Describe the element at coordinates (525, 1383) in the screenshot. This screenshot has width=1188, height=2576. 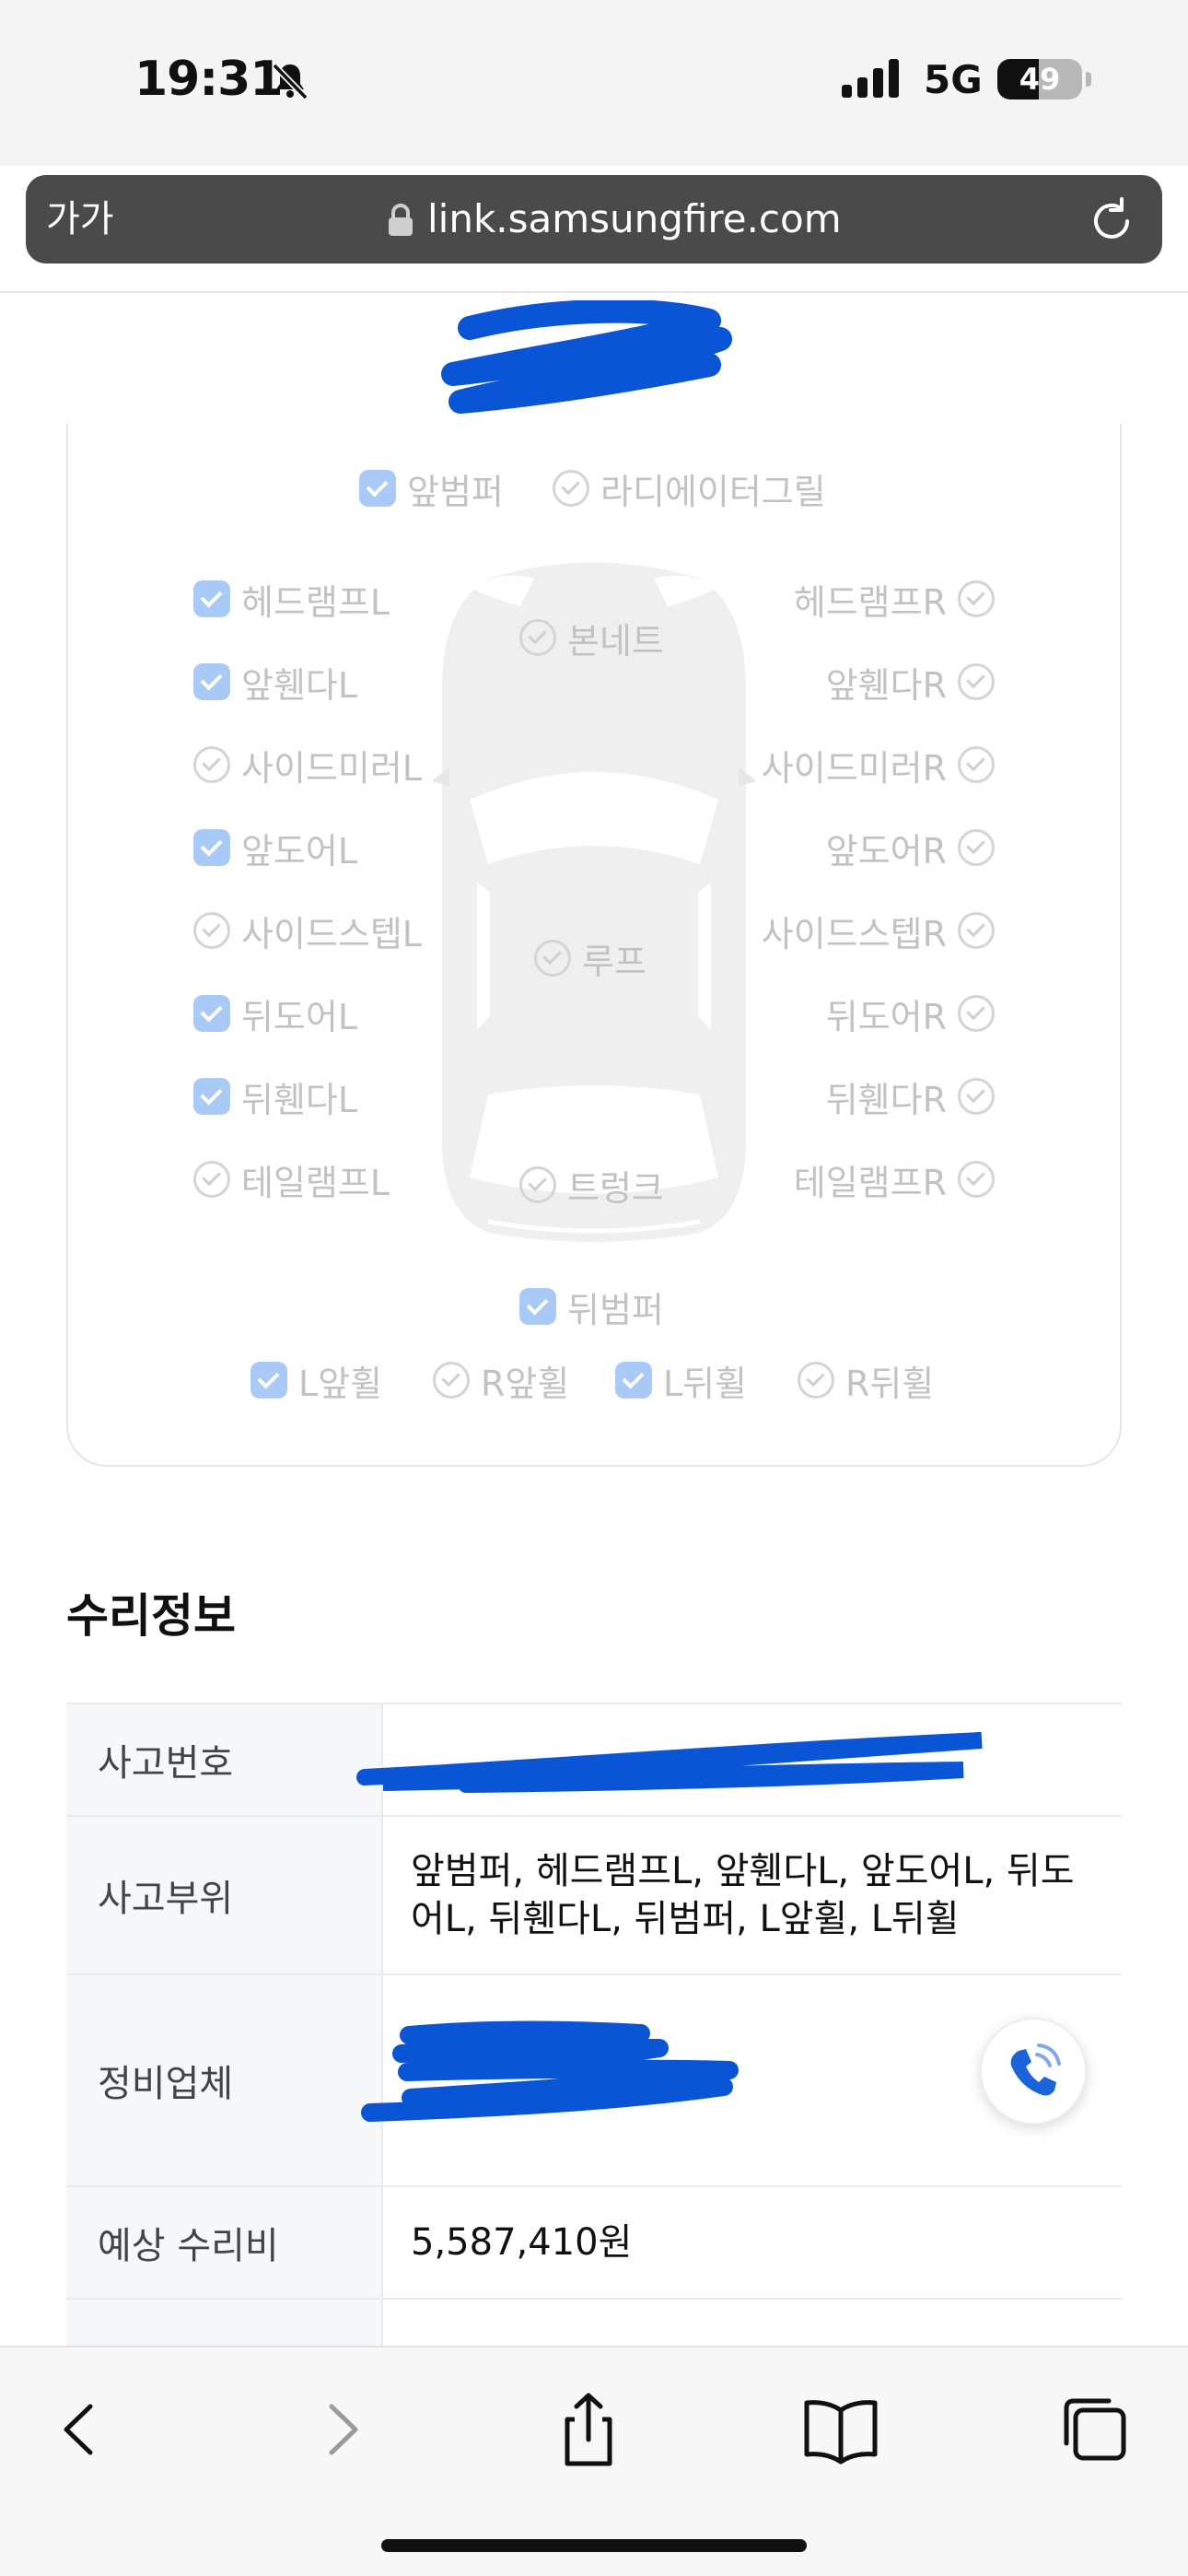
I see `part-label: R앞휠` at that location.